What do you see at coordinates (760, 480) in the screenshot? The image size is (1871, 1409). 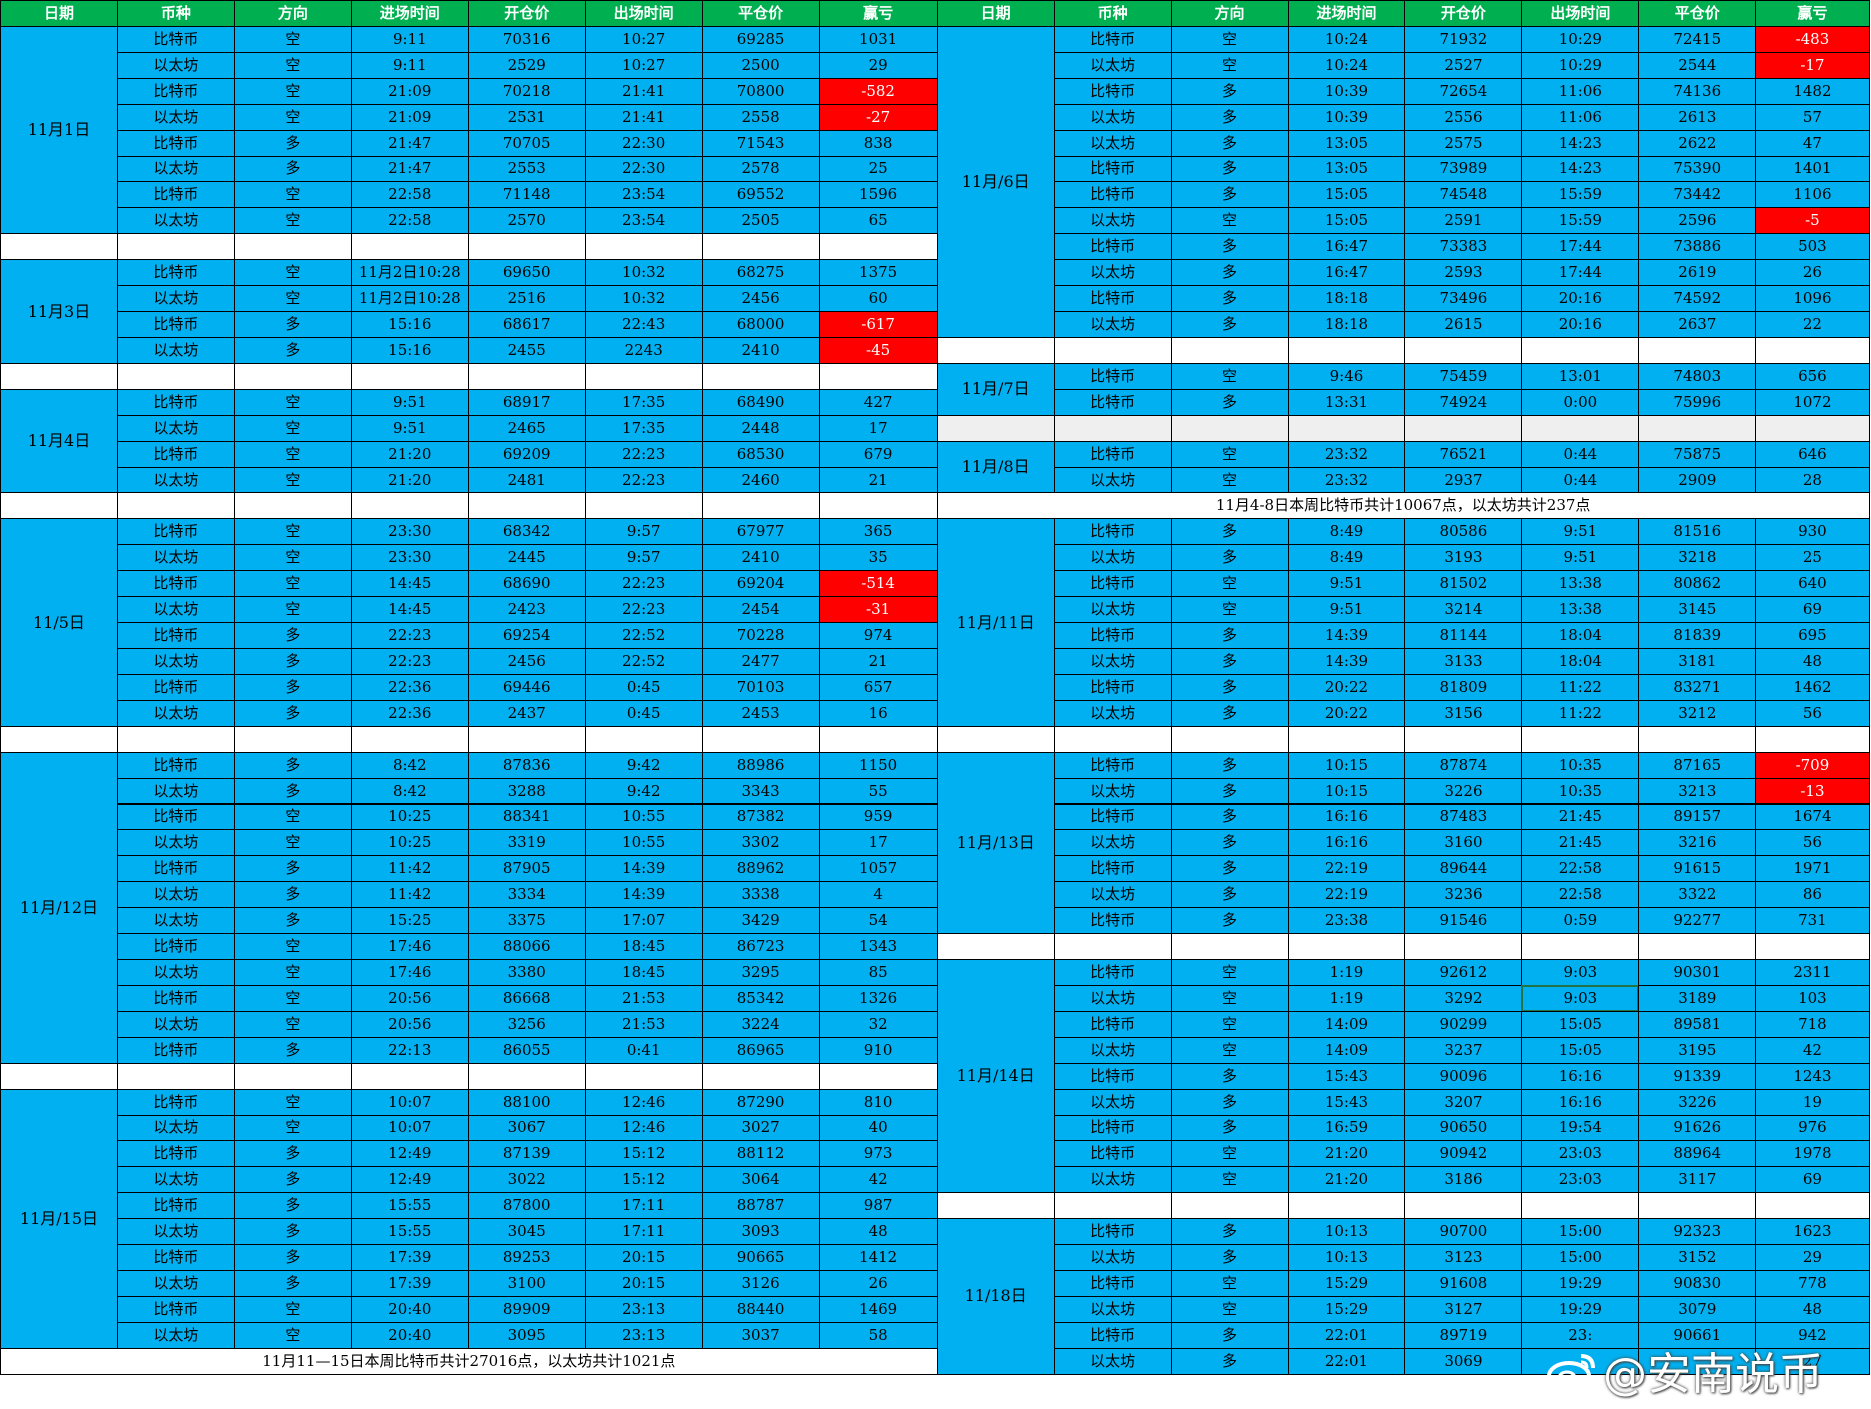 I see `close-price-cell: 2460` at bounding box center [760, 480].